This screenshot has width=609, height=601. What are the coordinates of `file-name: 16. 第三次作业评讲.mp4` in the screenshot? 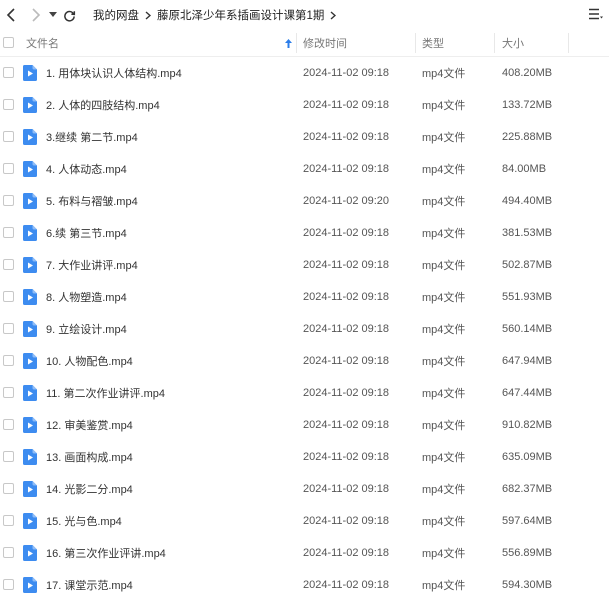 It's located at (106, 553).